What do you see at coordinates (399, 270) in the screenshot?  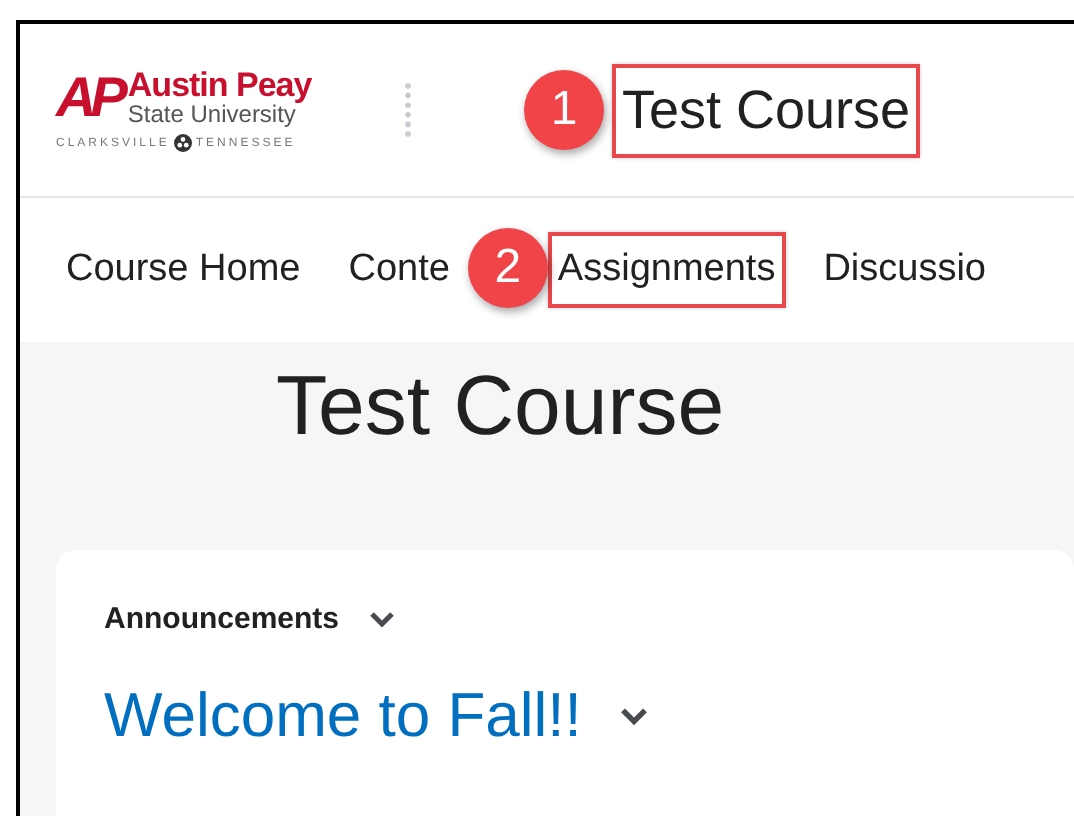 I see `nav-link: Conte` at bounding box center [399, 270].